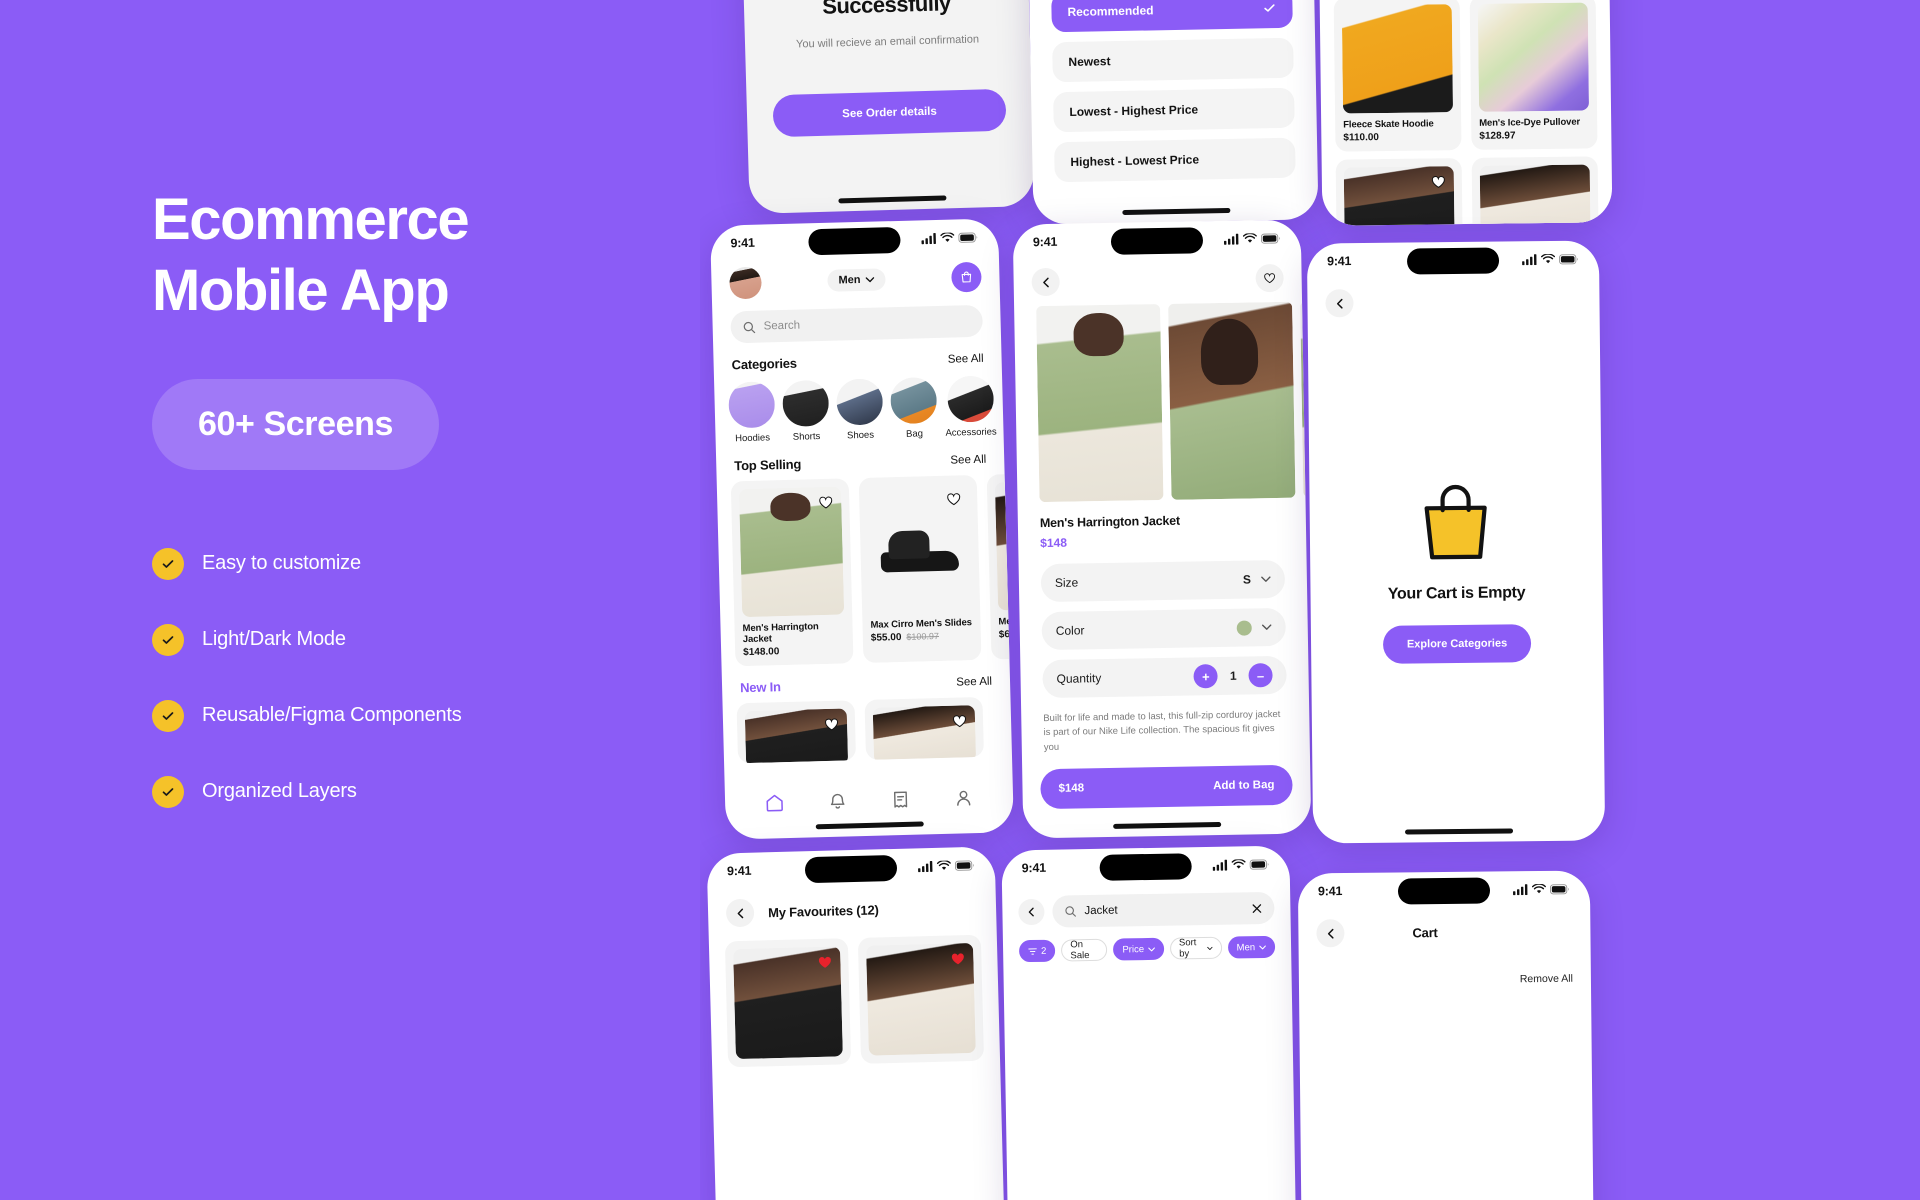 This screenshot has height=1200, width=1920. I want to click on favorite-button, so click(1269, 278).